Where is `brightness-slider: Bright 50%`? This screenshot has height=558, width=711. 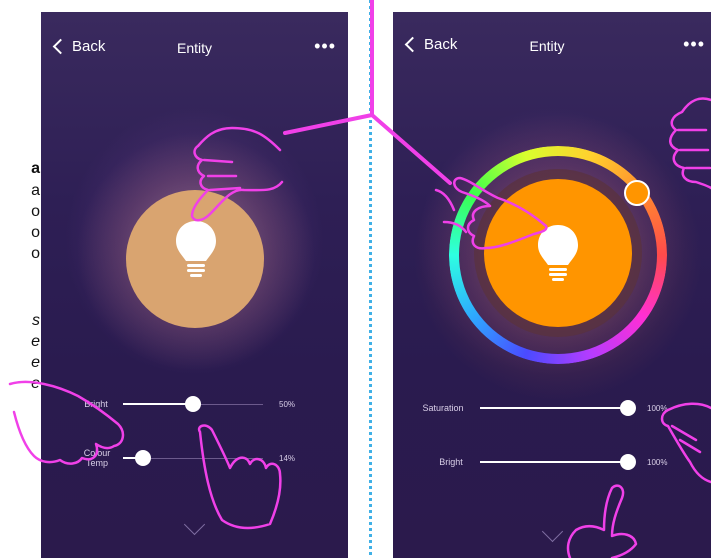
brightness-slider: Bright 50% is located at coordinates (194, 404).